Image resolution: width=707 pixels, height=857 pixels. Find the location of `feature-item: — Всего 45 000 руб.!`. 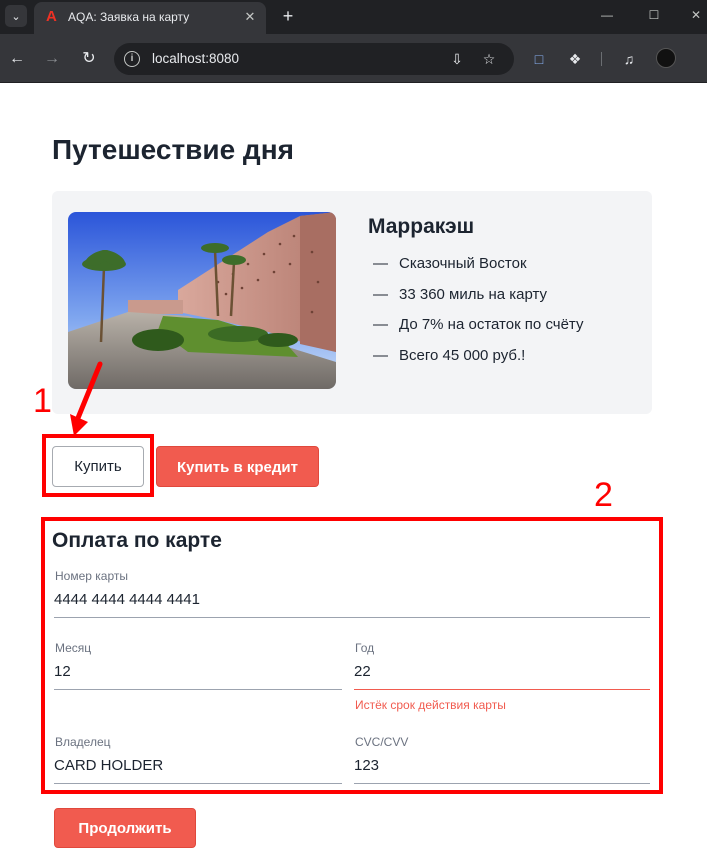

feature-item: — Всего 45 000 руб.! is located at coordinates (449, 355).